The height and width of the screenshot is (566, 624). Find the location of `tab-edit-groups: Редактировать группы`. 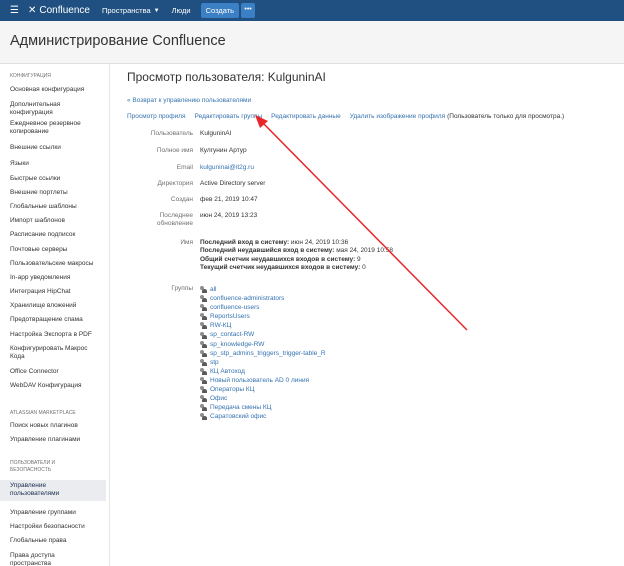

tab-edit-groups: Редактировать группы is located at coordinates (229, 116).